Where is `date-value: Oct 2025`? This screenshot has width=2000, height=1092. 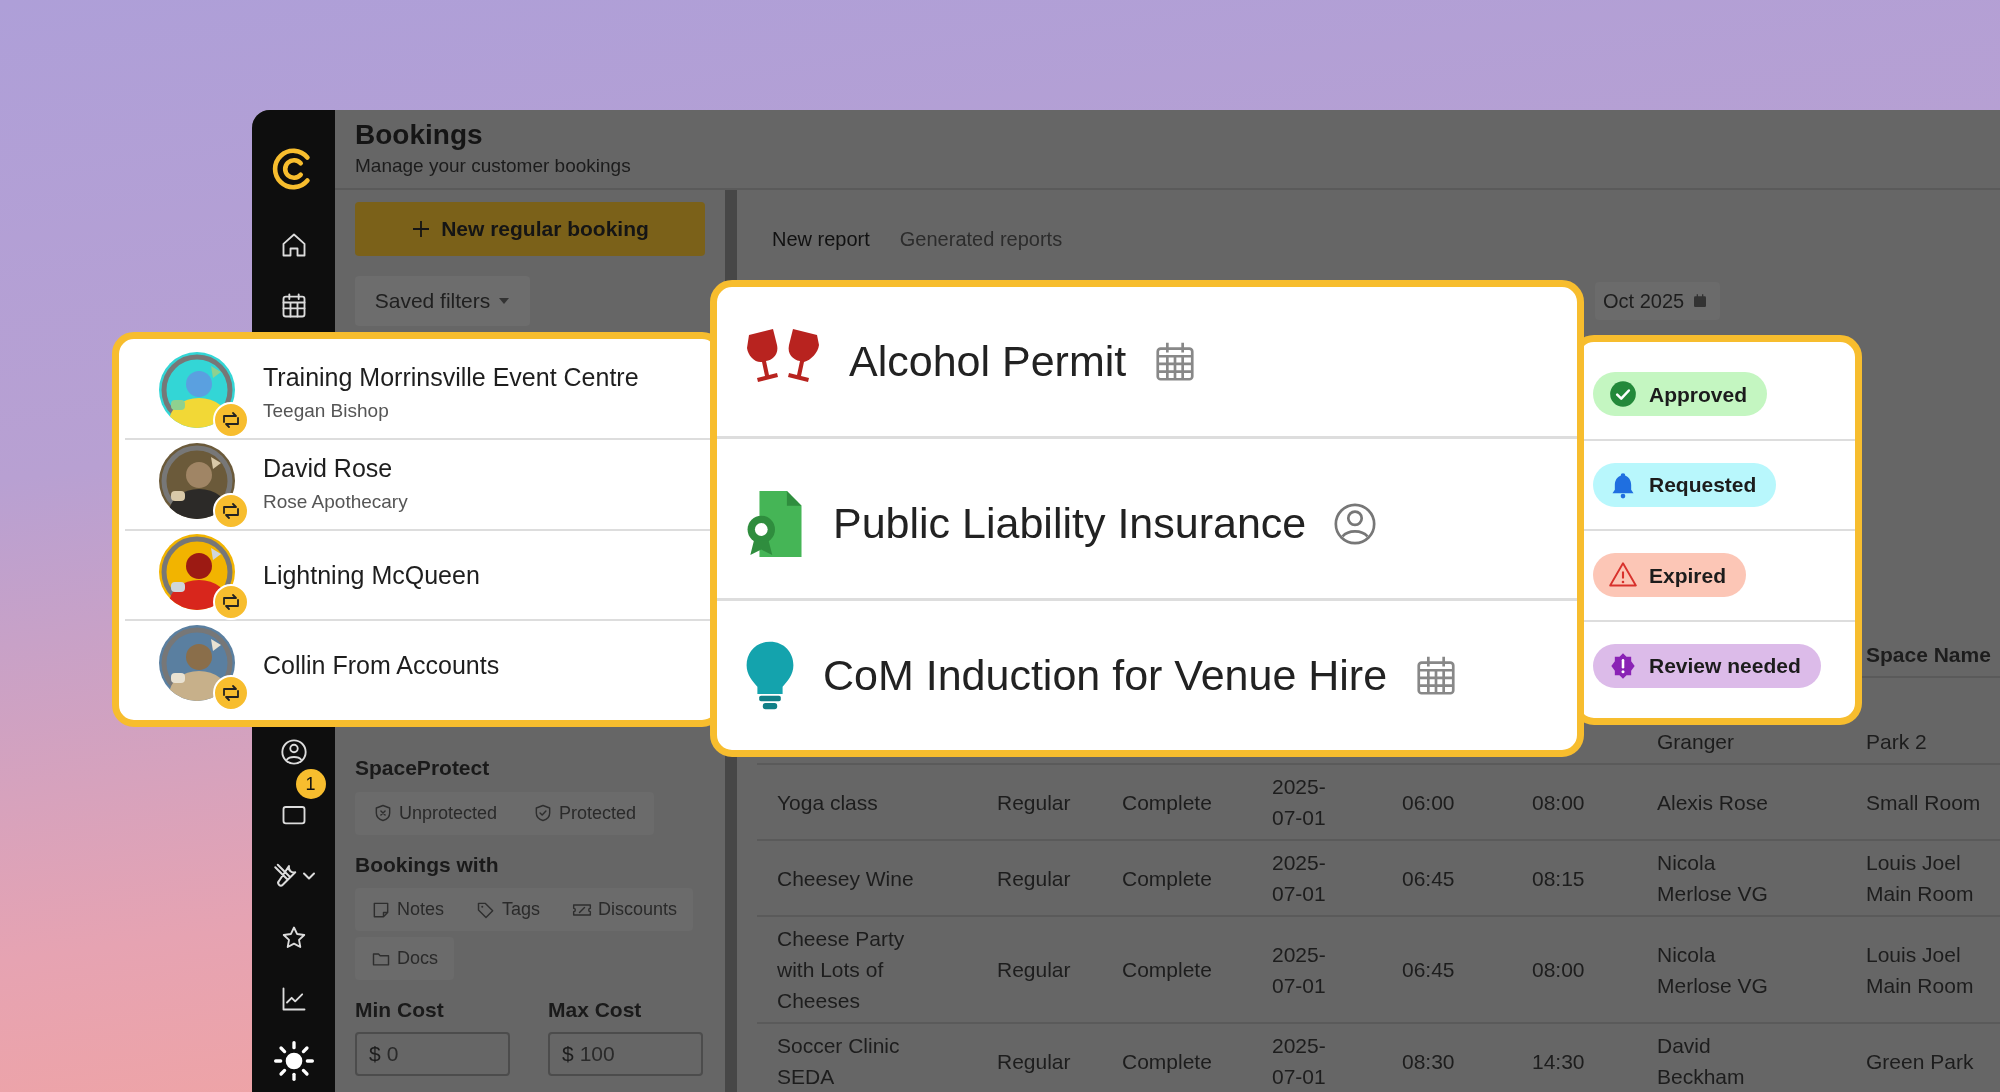 date-value: Oct 2025 is located at coordinates (1644, 302).